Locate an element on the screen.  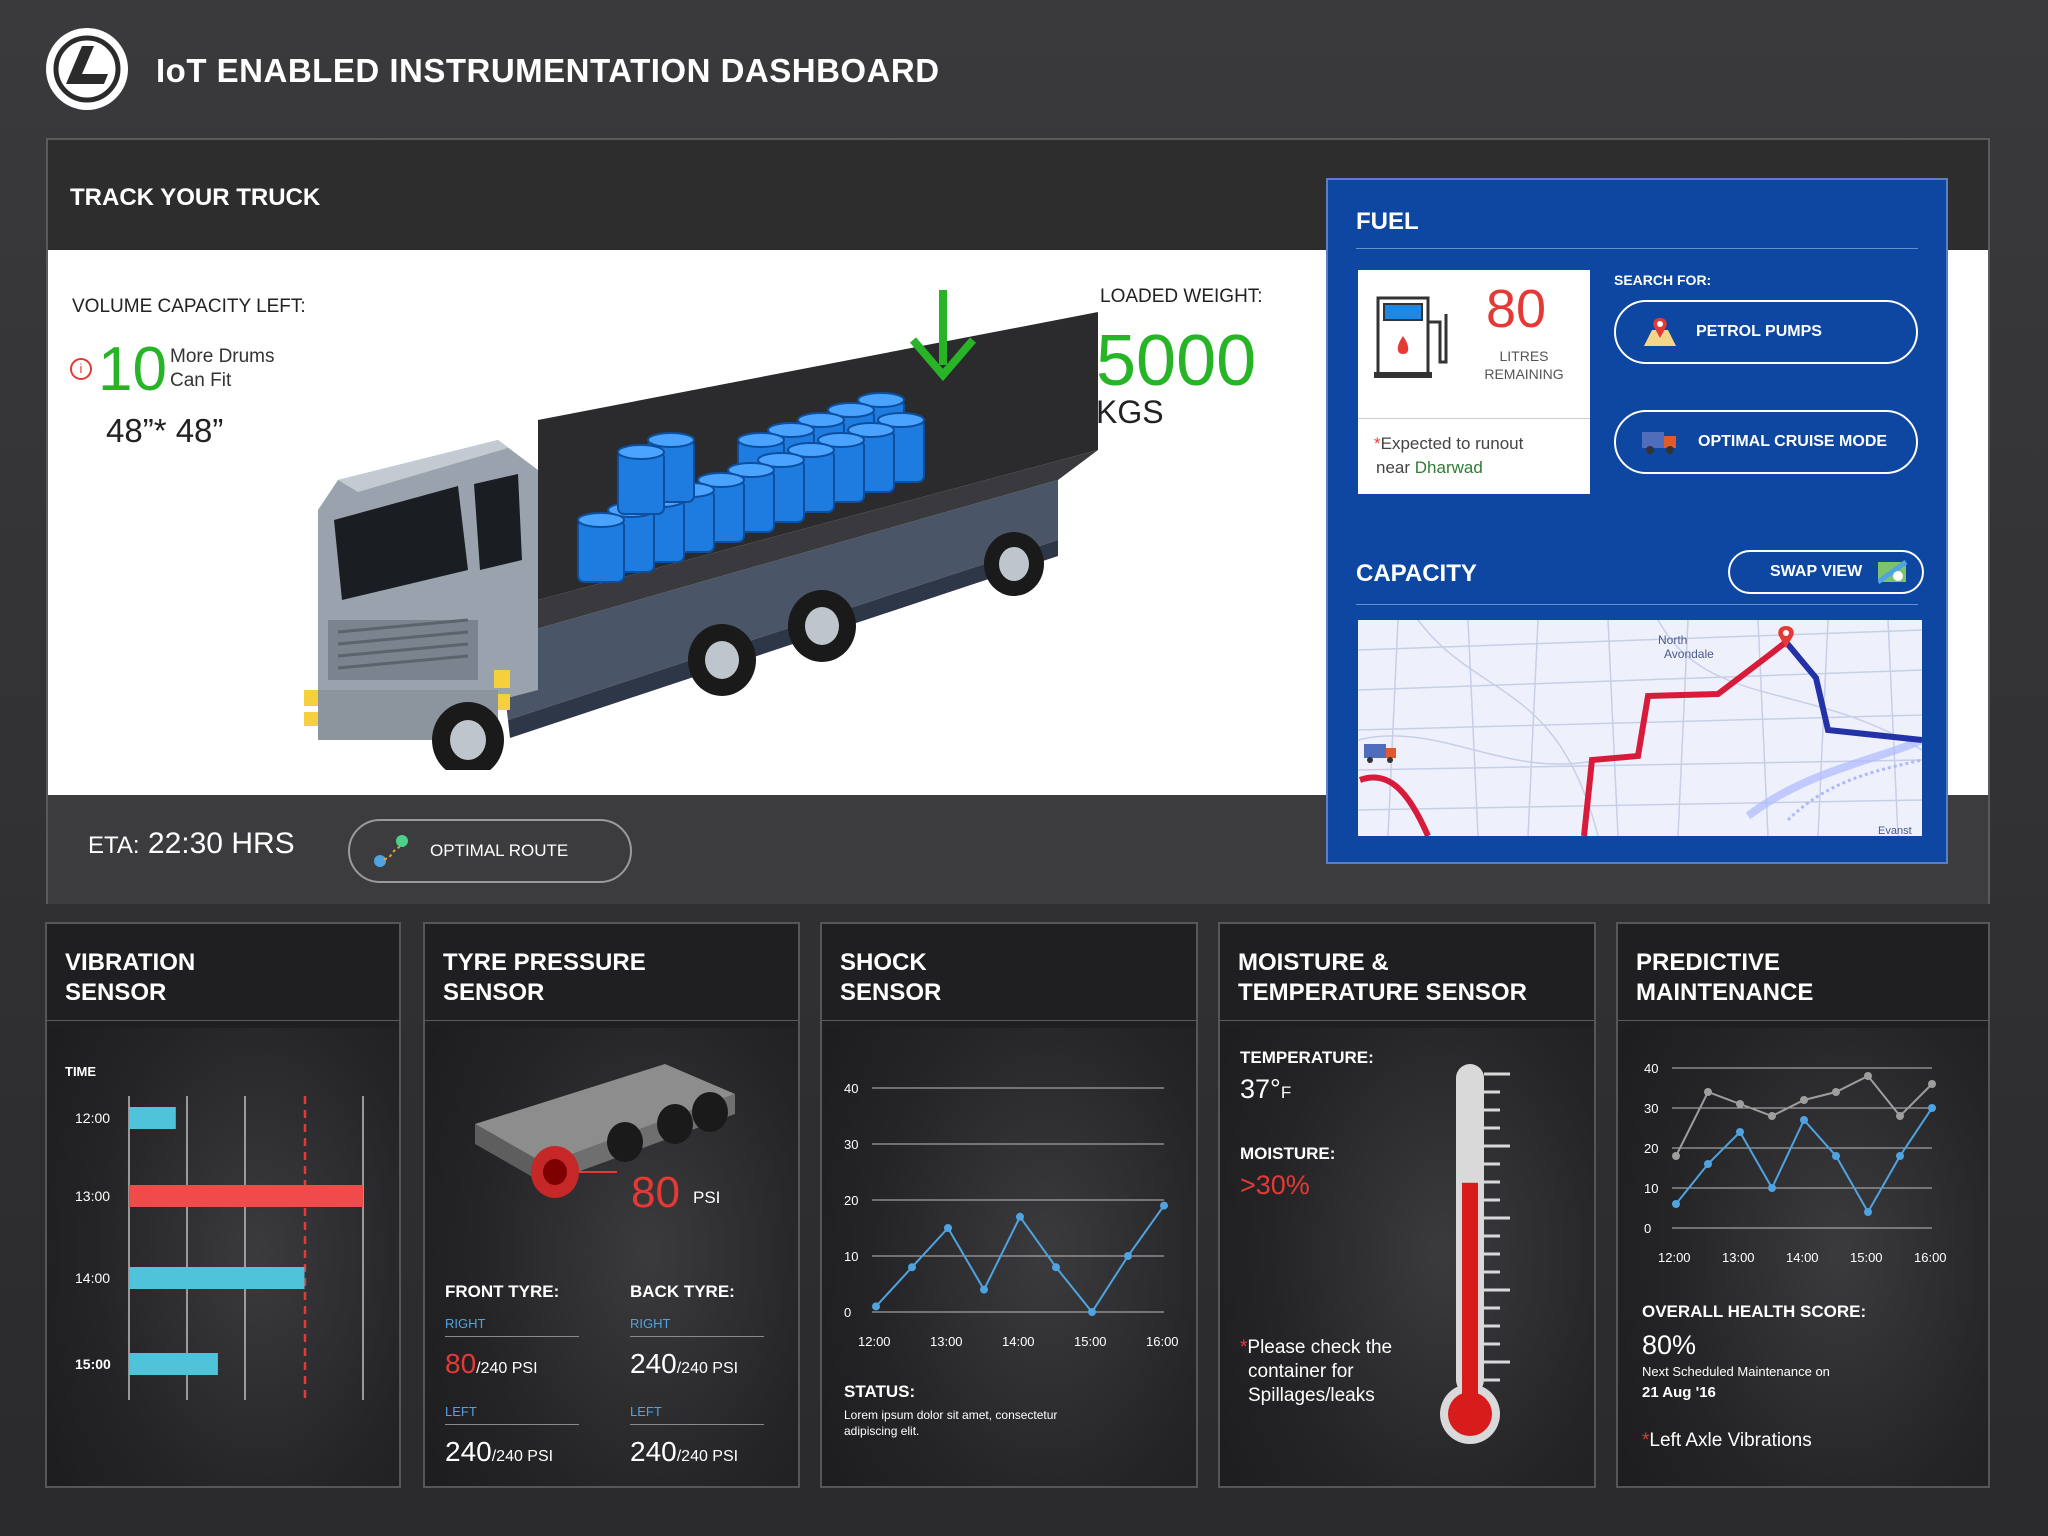
loaded-weight-value: 5000 is located at coordinates (1176, 361).